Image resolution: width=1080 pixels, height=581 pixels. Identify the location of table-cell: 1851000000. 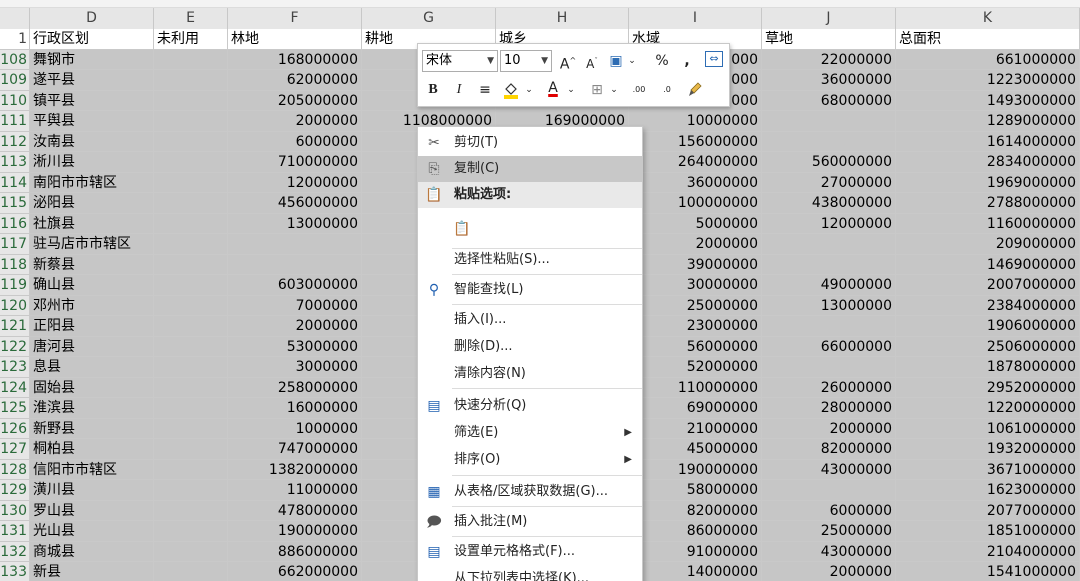
(988, 531).